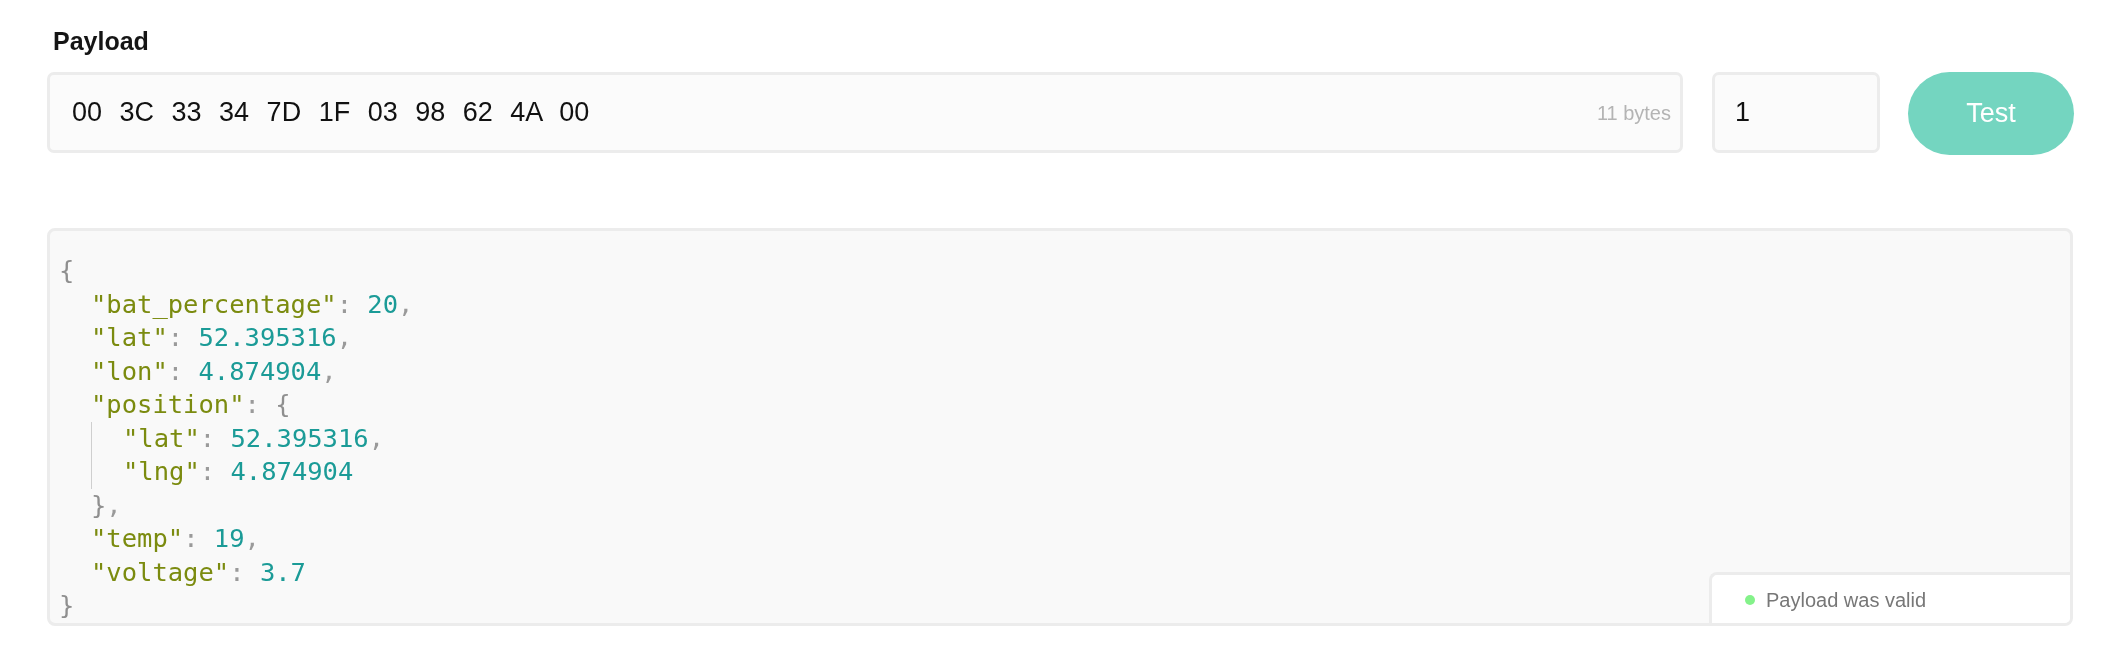 This screenshot has width=2114, height=664. Describe the element at coordinates (67, 605) in the screenshot. I see `code-line: }` at that location.